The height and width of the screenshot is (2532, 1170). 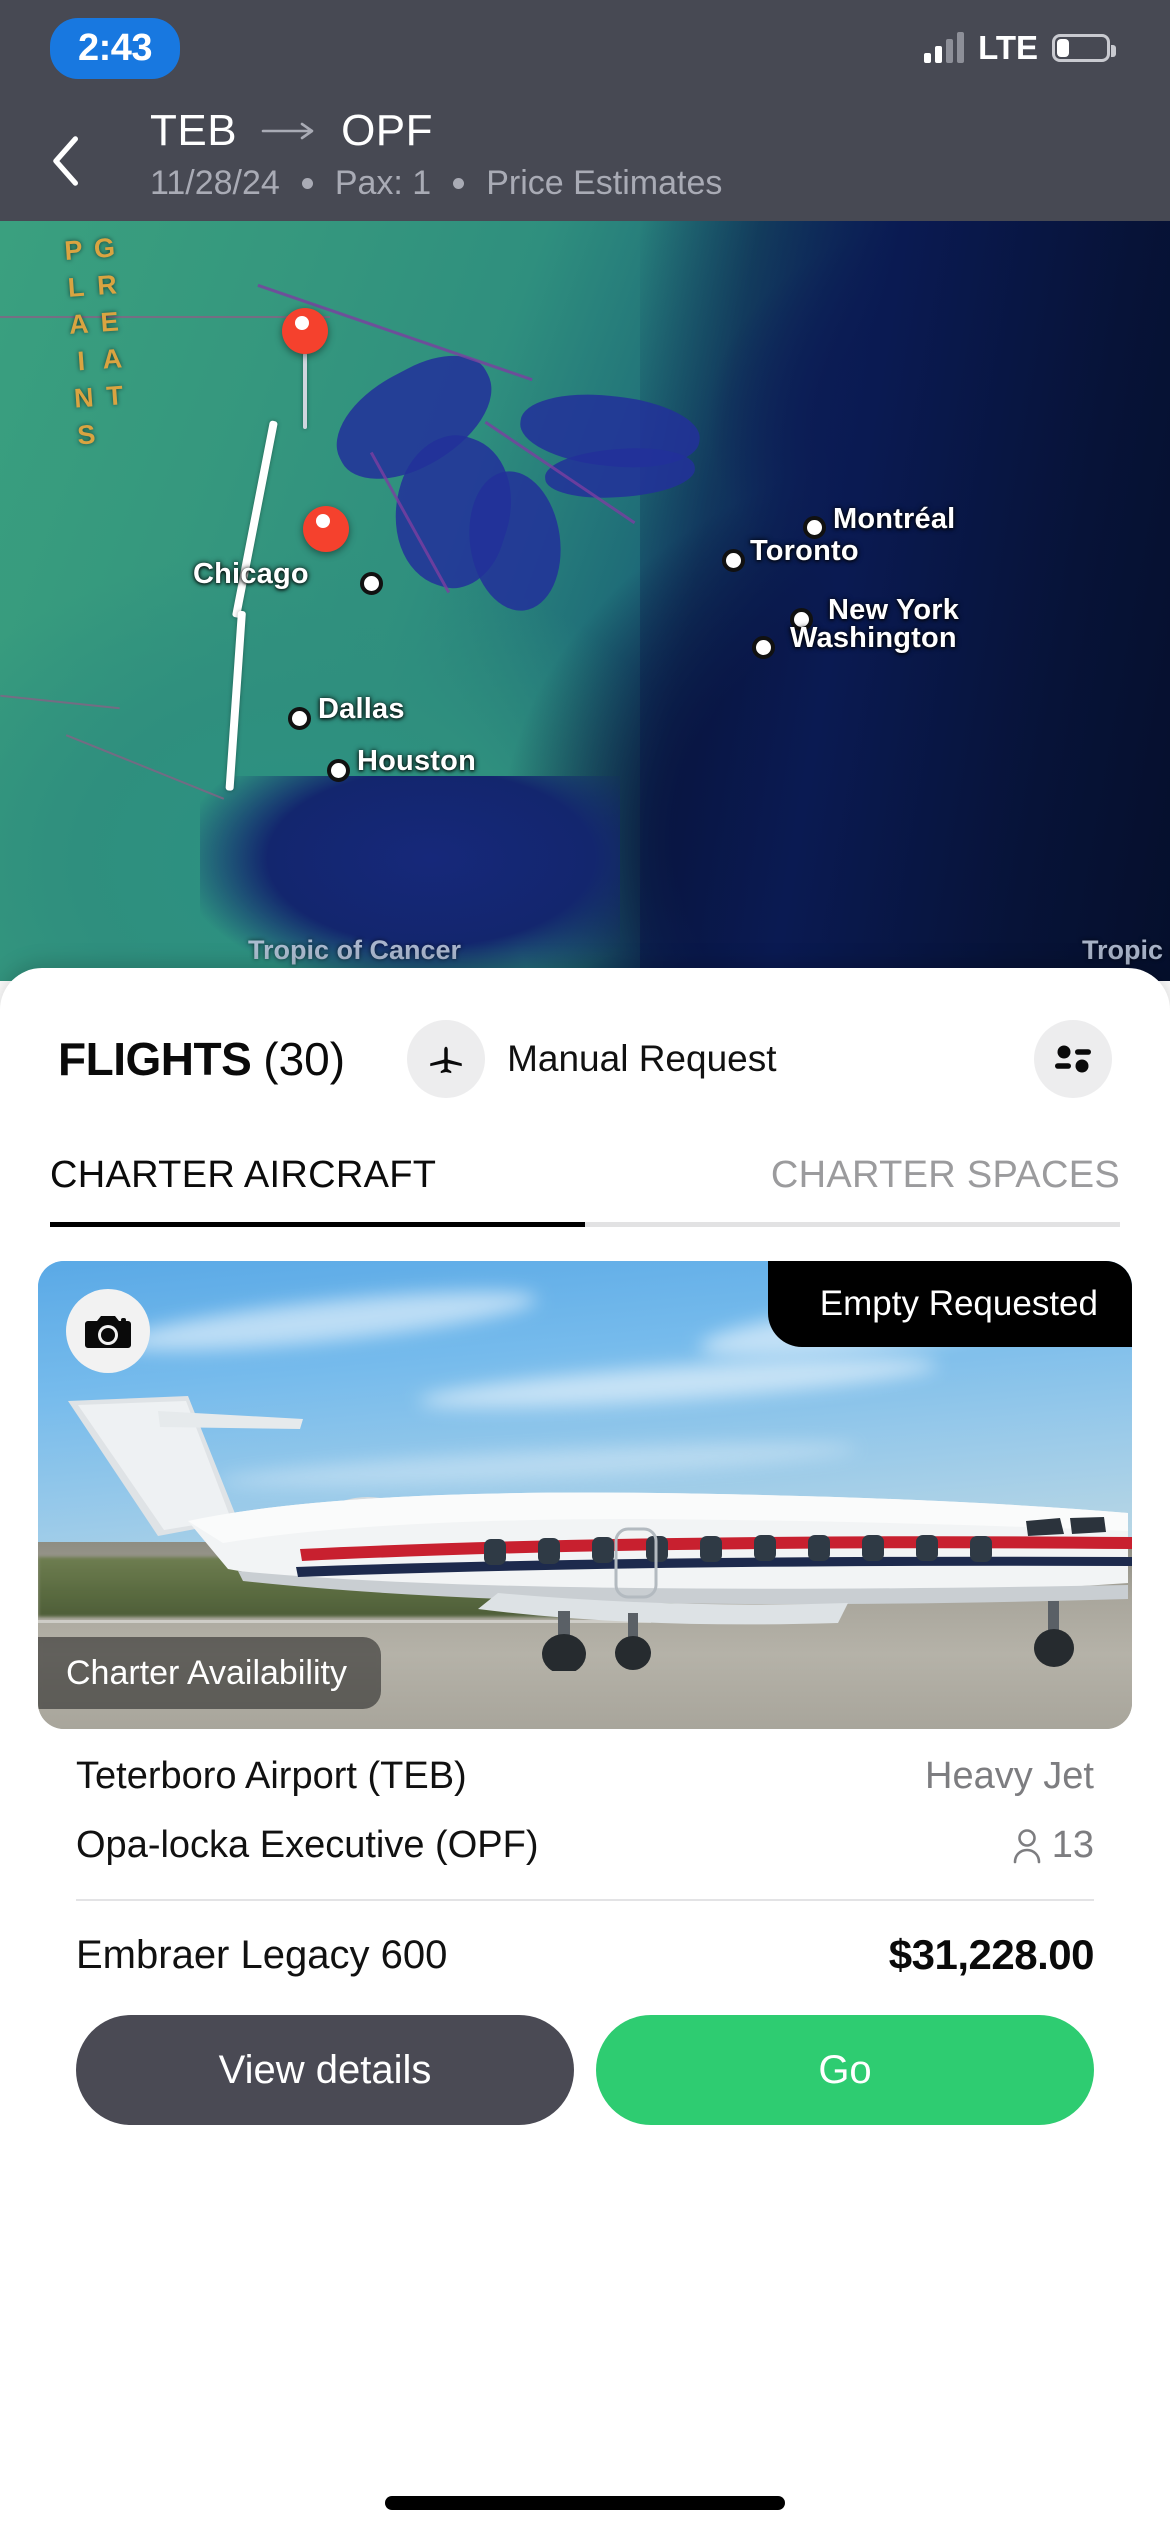 What do you see at coordinates (387, 130) in the screenshot?
I see `destination-code: OPF` at bounding box center [387, 130].